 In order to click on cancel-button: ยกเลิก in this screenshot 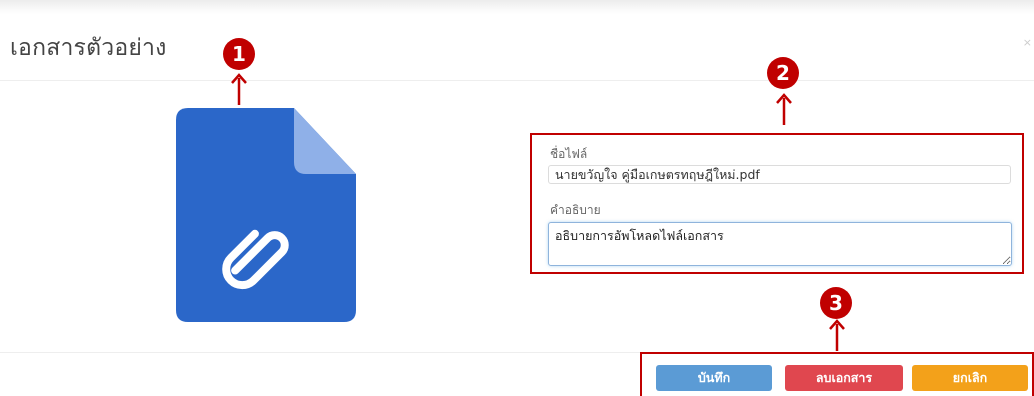, I will do `click(970, 378)`.